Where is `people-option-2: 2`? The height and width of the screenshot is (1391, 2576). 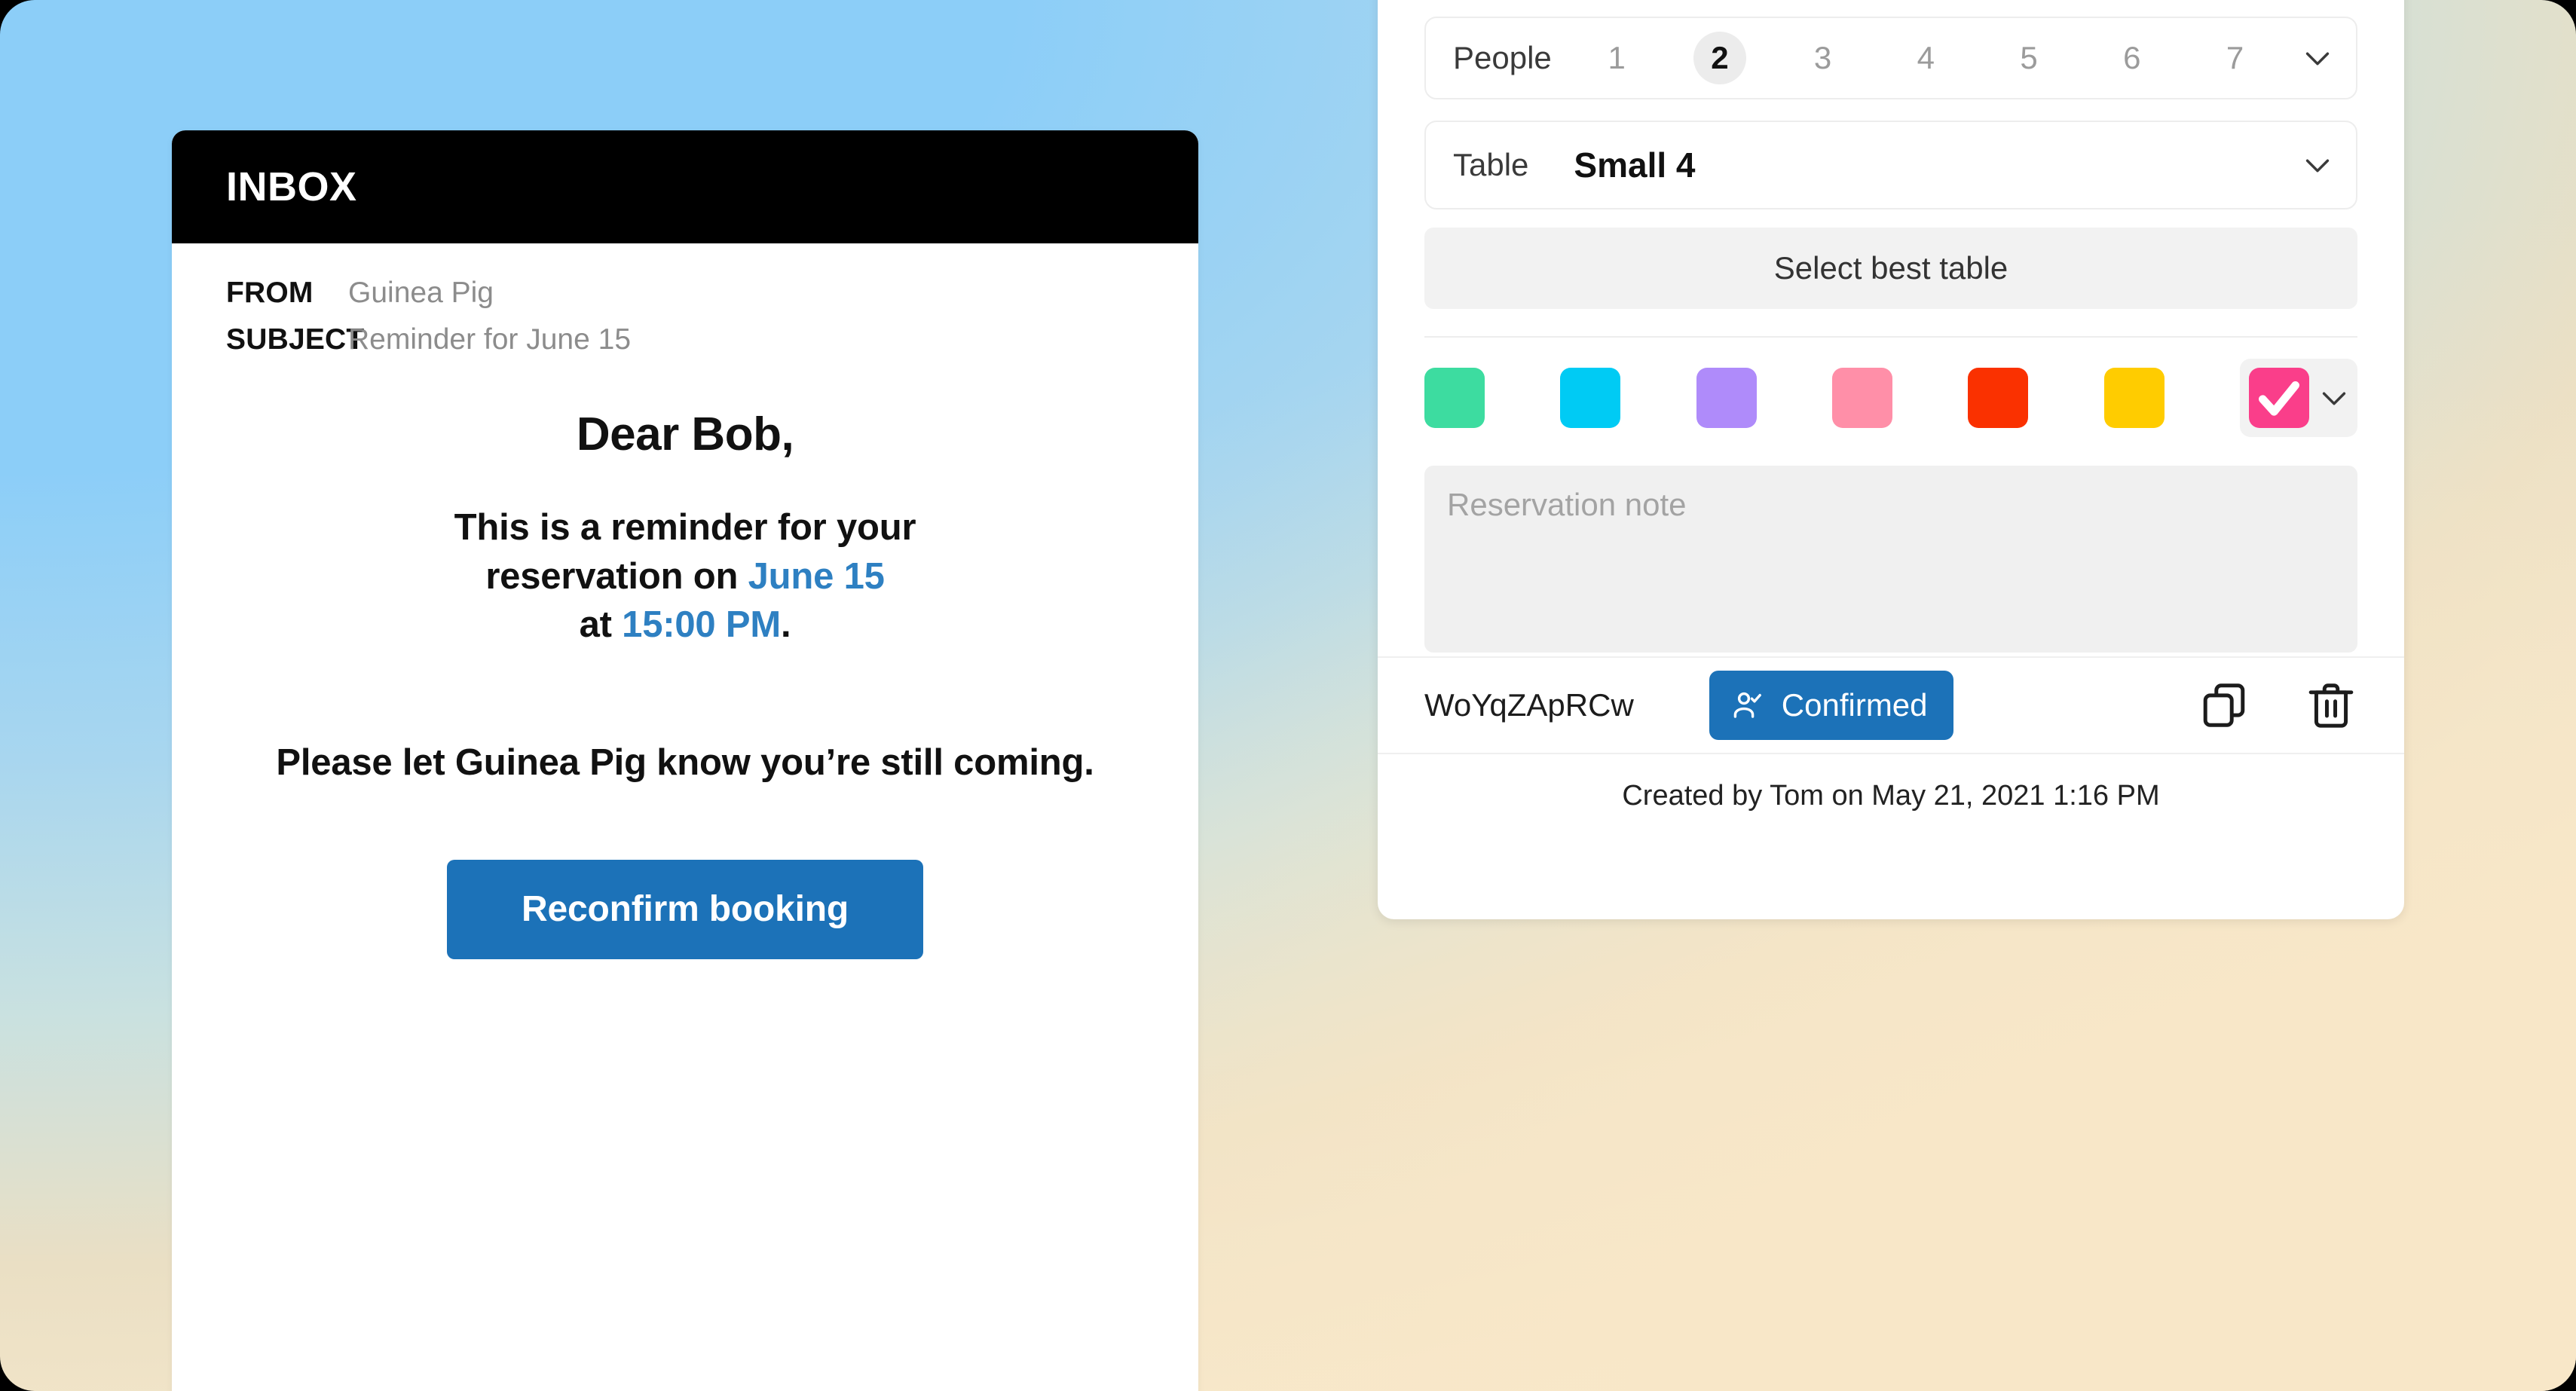
people-option-2: 2 is located at coordinates (1719, 58).